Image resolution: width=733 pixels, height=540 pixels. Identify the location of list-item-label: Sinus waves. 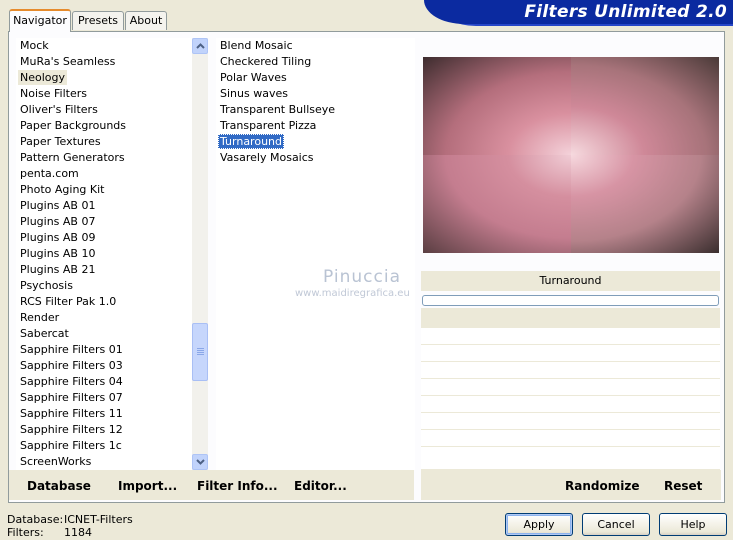
(254, 93).